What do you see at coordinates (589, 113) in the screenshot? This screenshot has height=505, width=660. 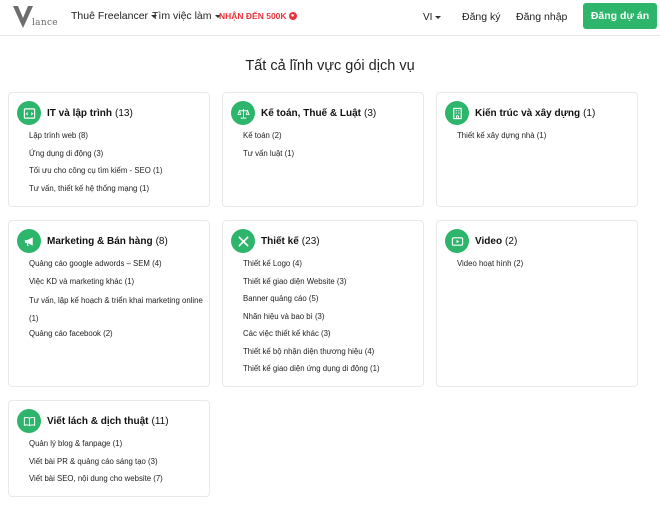 I see `category-count: (1)` at bounding box center [589, 113].